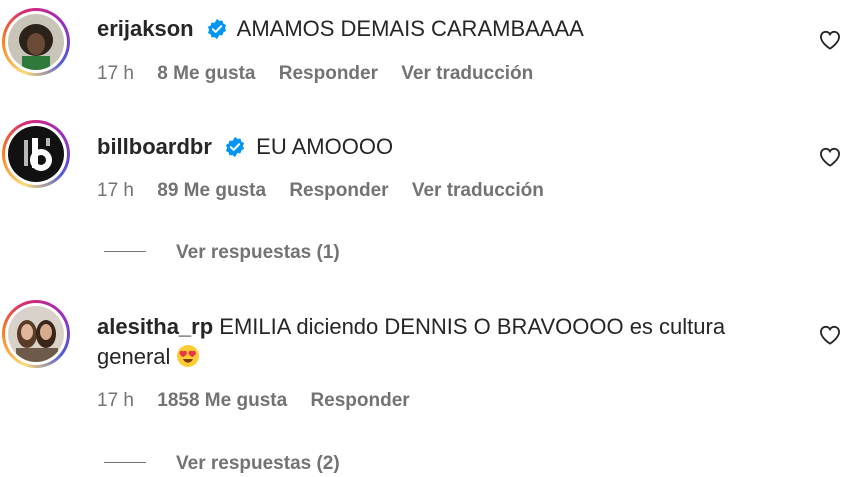 The image size is (862, 477). I want to click on view-replies-label: Ver respuestas (2), so click(258, 463).